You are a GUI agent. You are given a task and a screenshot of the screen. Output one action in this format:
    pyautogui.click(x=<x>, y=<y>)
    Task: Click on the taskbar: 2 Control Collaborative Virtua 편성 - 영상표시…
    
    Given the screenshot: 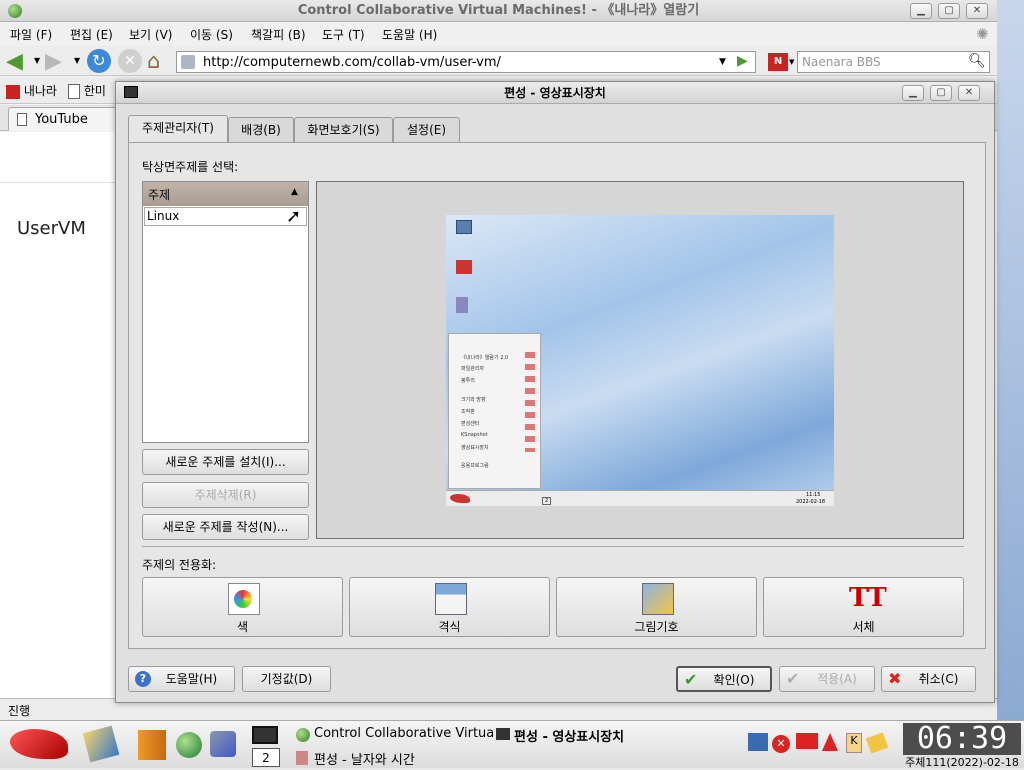 What is the action you would take?
    pyautogui.click(x=512, y=744)
    